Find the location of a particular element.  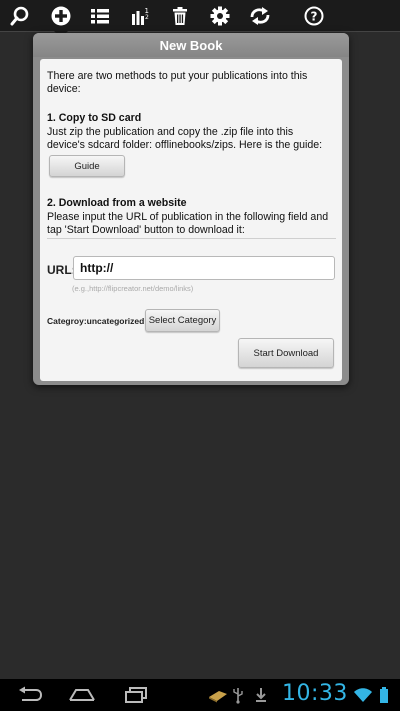

notification-book-icon is located at coordinates (218, 695).